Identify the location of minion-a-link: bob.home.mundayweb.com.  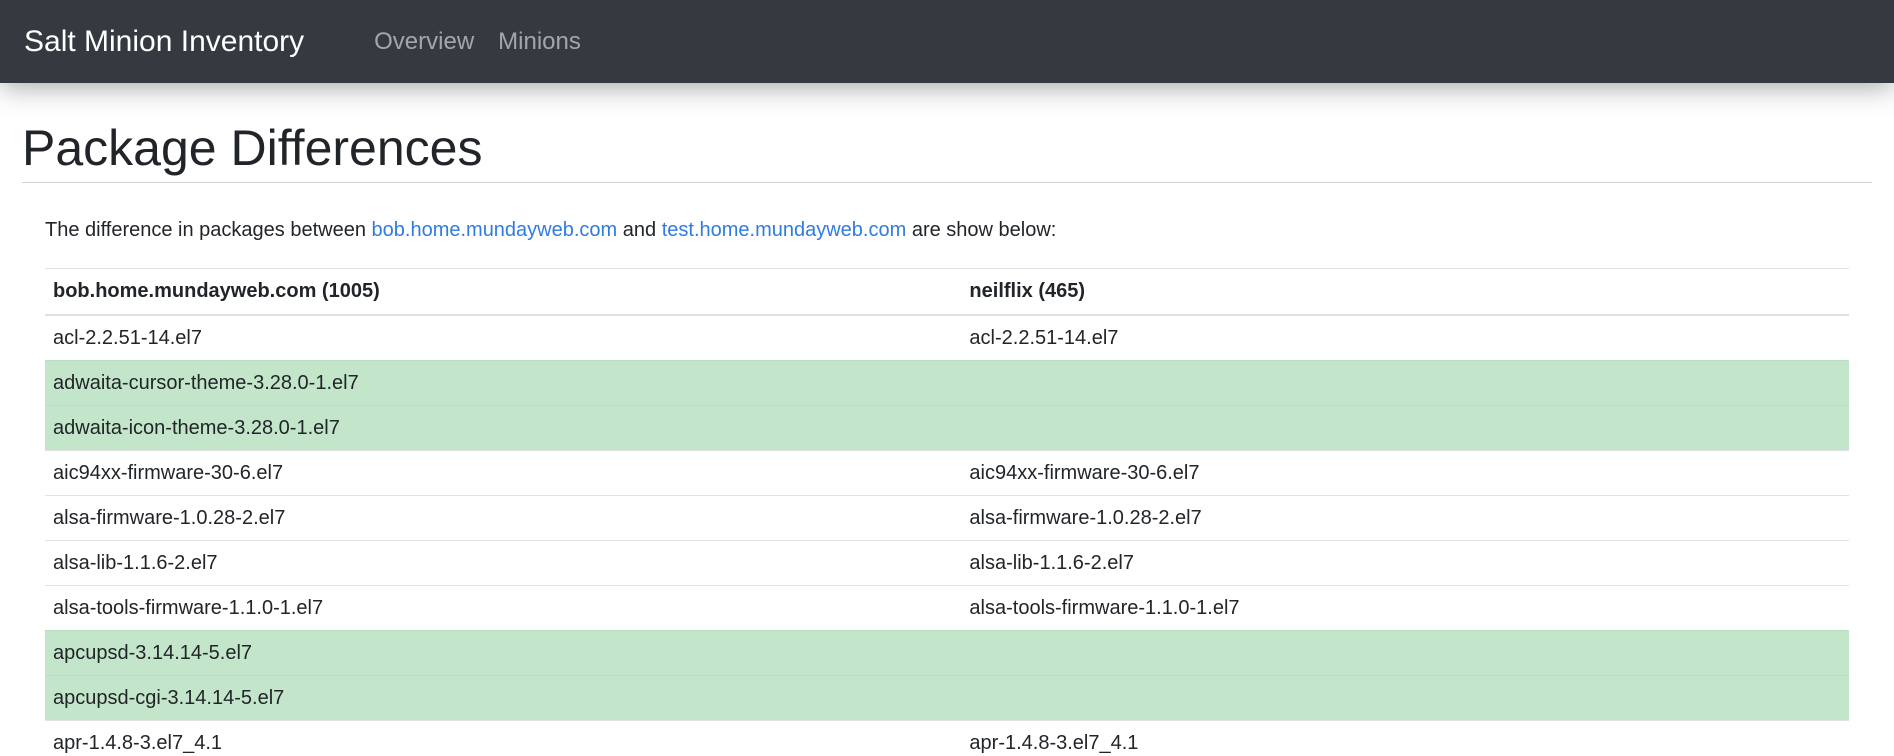
(495, 230).